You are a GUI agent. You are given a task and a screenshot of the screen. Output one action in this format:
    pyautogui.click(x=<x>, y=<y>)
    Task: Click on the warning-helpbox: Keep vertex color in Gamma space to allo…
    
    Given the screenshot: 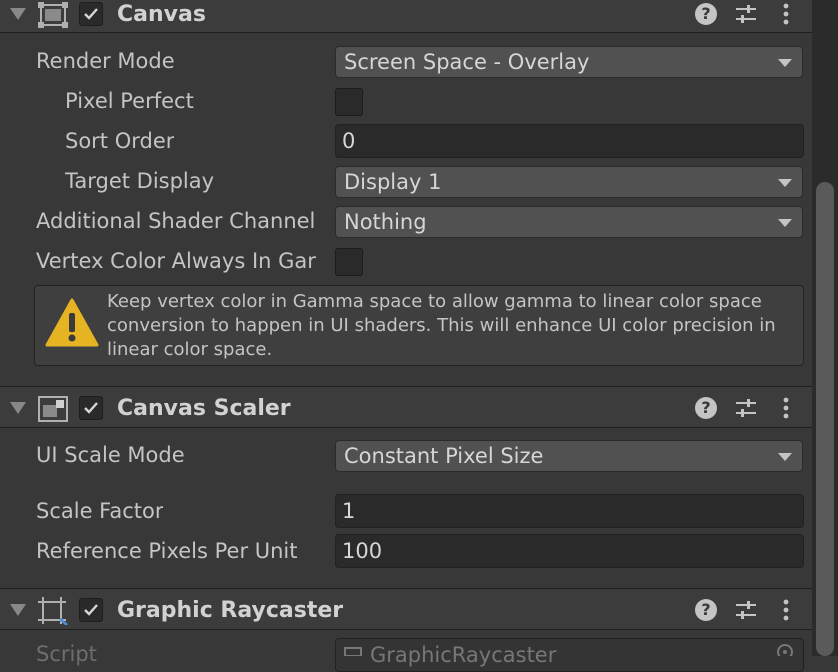 What is the action you would take?
    pyautogui.click(x=419, y=325)
    